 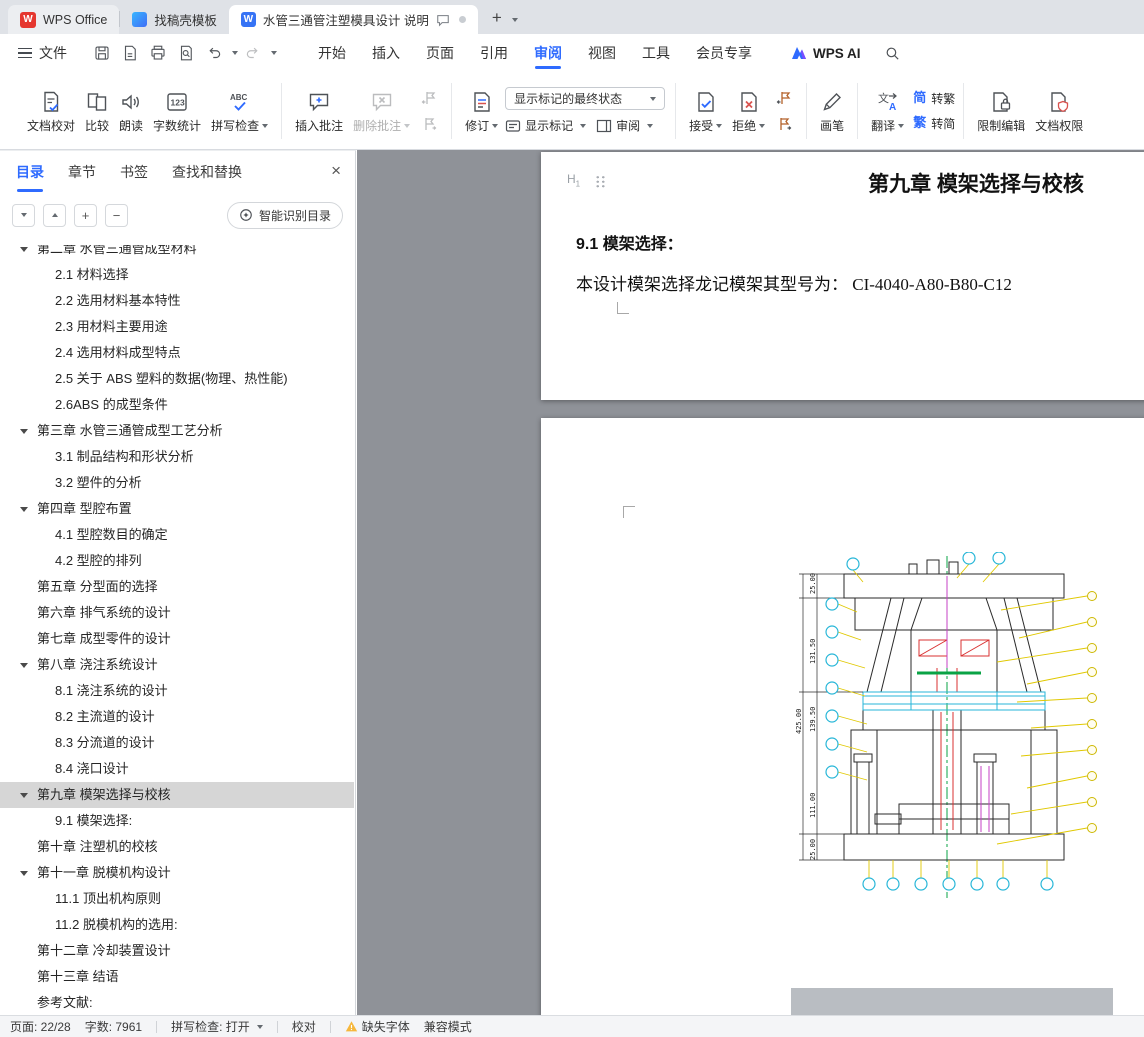 What do you see at coordinates (481, 111) in the screenshot?
I see `track-changes-button: 修订` at bounding box center [481, 111].